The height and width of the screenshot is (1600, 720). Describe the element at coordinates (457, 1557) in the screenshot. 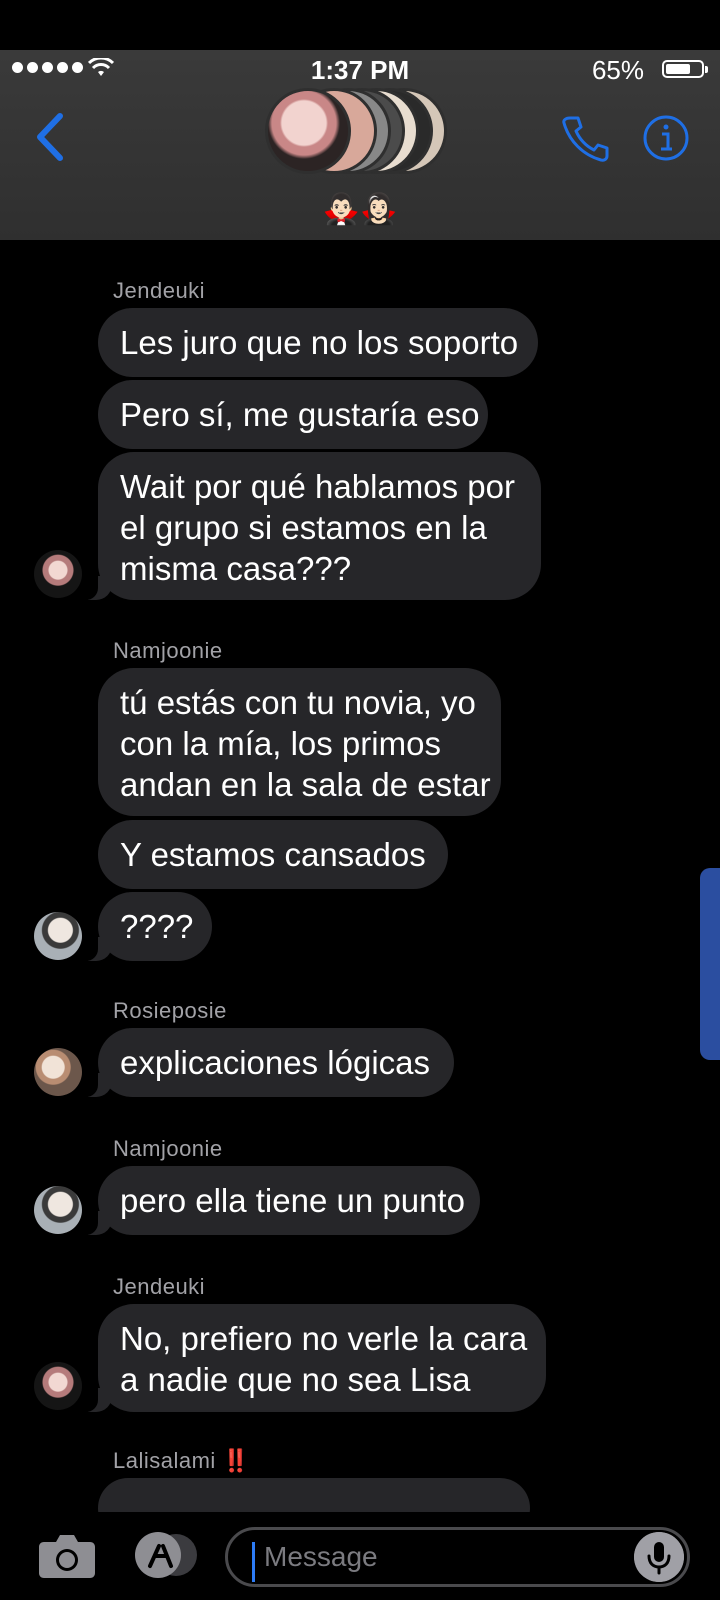

I see `message-input: Message` at that location.